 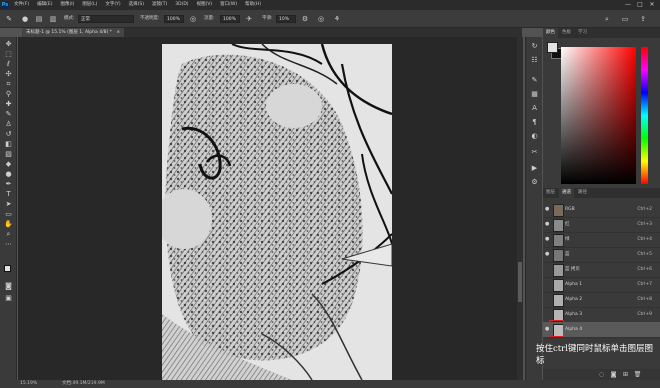 What do you see at coordinates (601, 270) in the screenshot?
I see `channel-row-blue-copy: 蓝 拷贝 Ctrl+6` at bounding box center [601, 270].